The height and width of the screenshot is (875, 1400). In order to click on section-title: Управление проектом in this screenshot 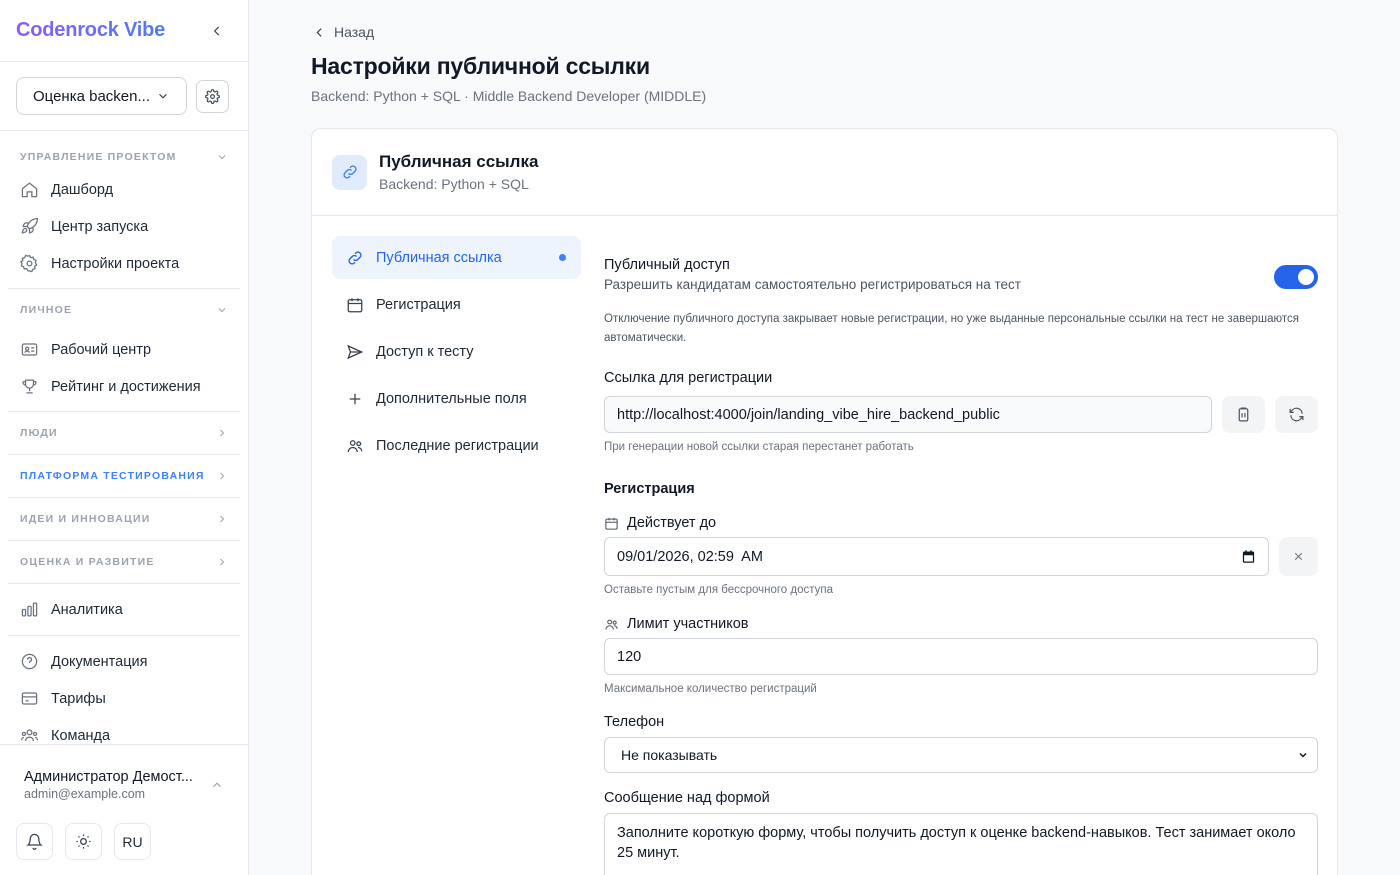, I will do `click(98, 157)`.